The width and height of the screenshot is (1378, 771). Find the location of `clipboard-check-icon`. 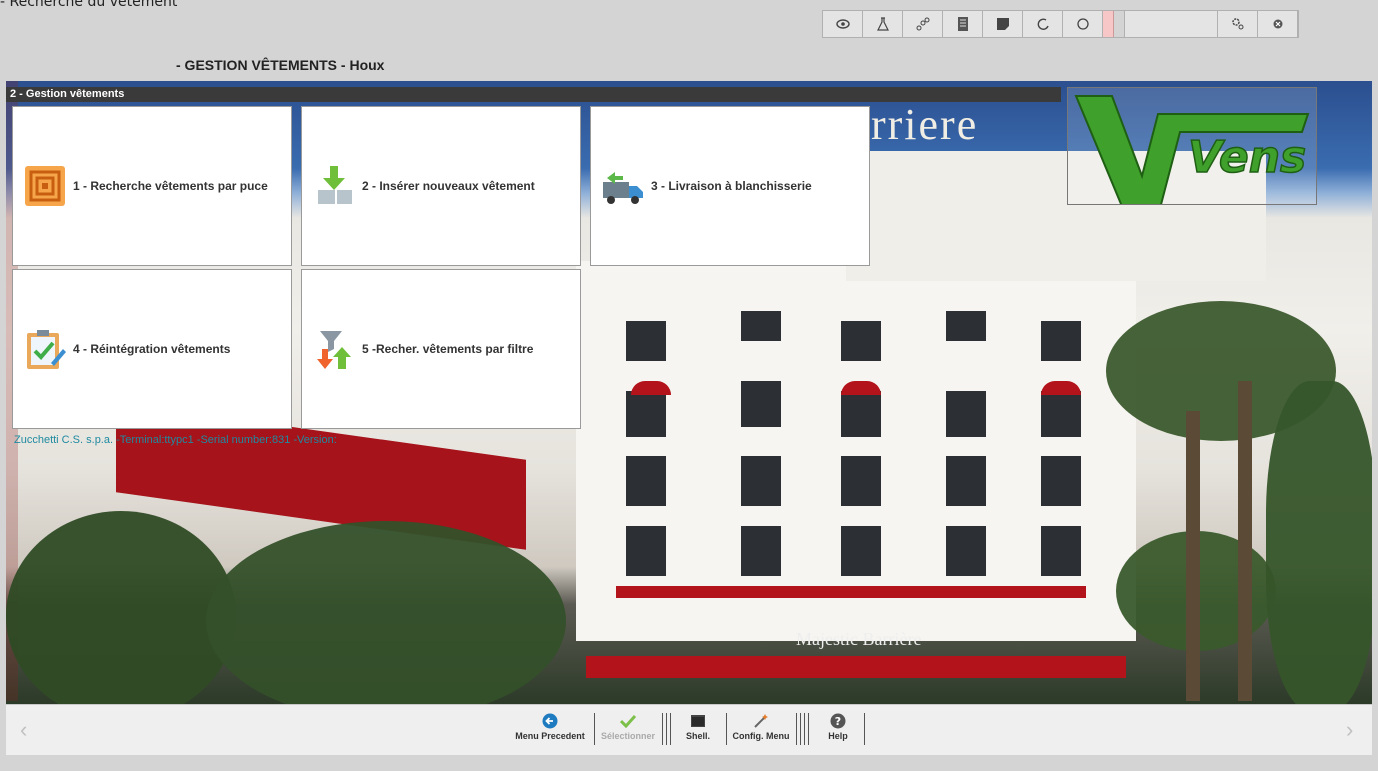

clipboard-check-icon is located at coordinates (46, 349).